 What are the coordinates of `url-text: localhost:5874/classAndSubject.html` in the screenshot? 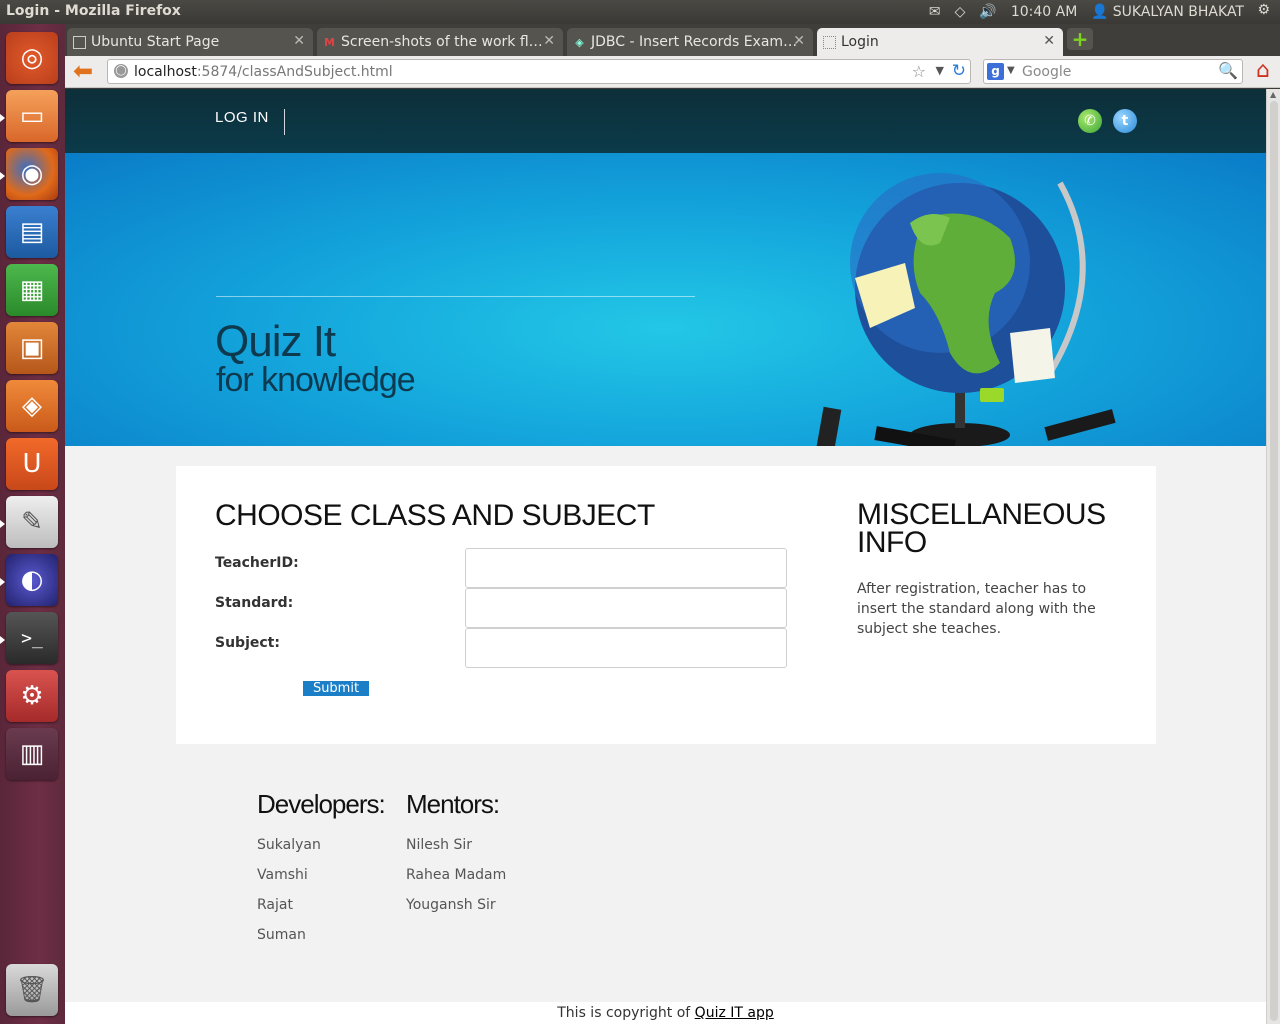 It's located at (263, 72).